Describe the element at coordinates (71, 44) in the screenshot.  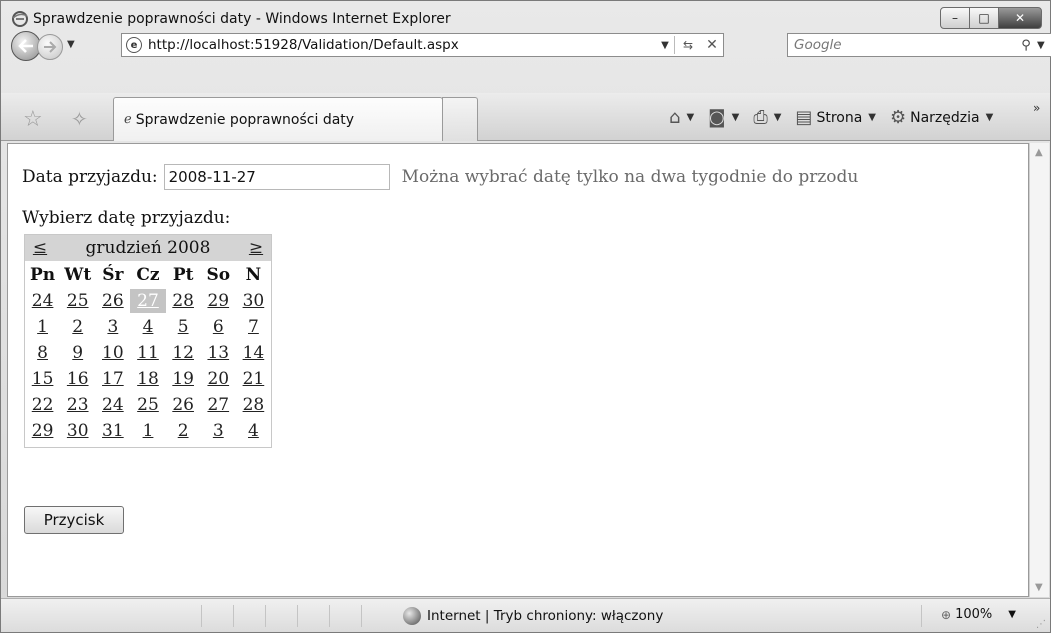
I see `recent-pages-dropdown-icon: ▼` at that location.